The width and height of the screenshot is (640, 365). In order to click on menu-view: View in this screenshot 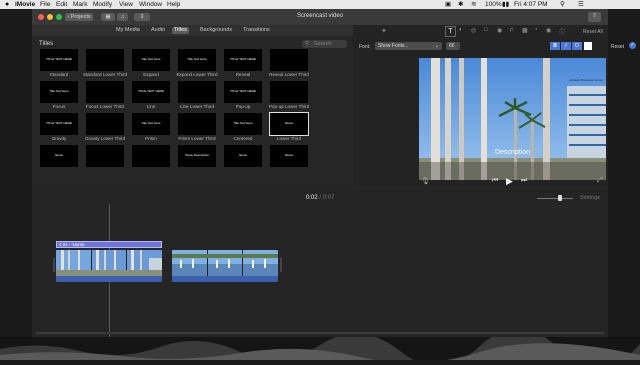, I will do `click(126, 4)`.